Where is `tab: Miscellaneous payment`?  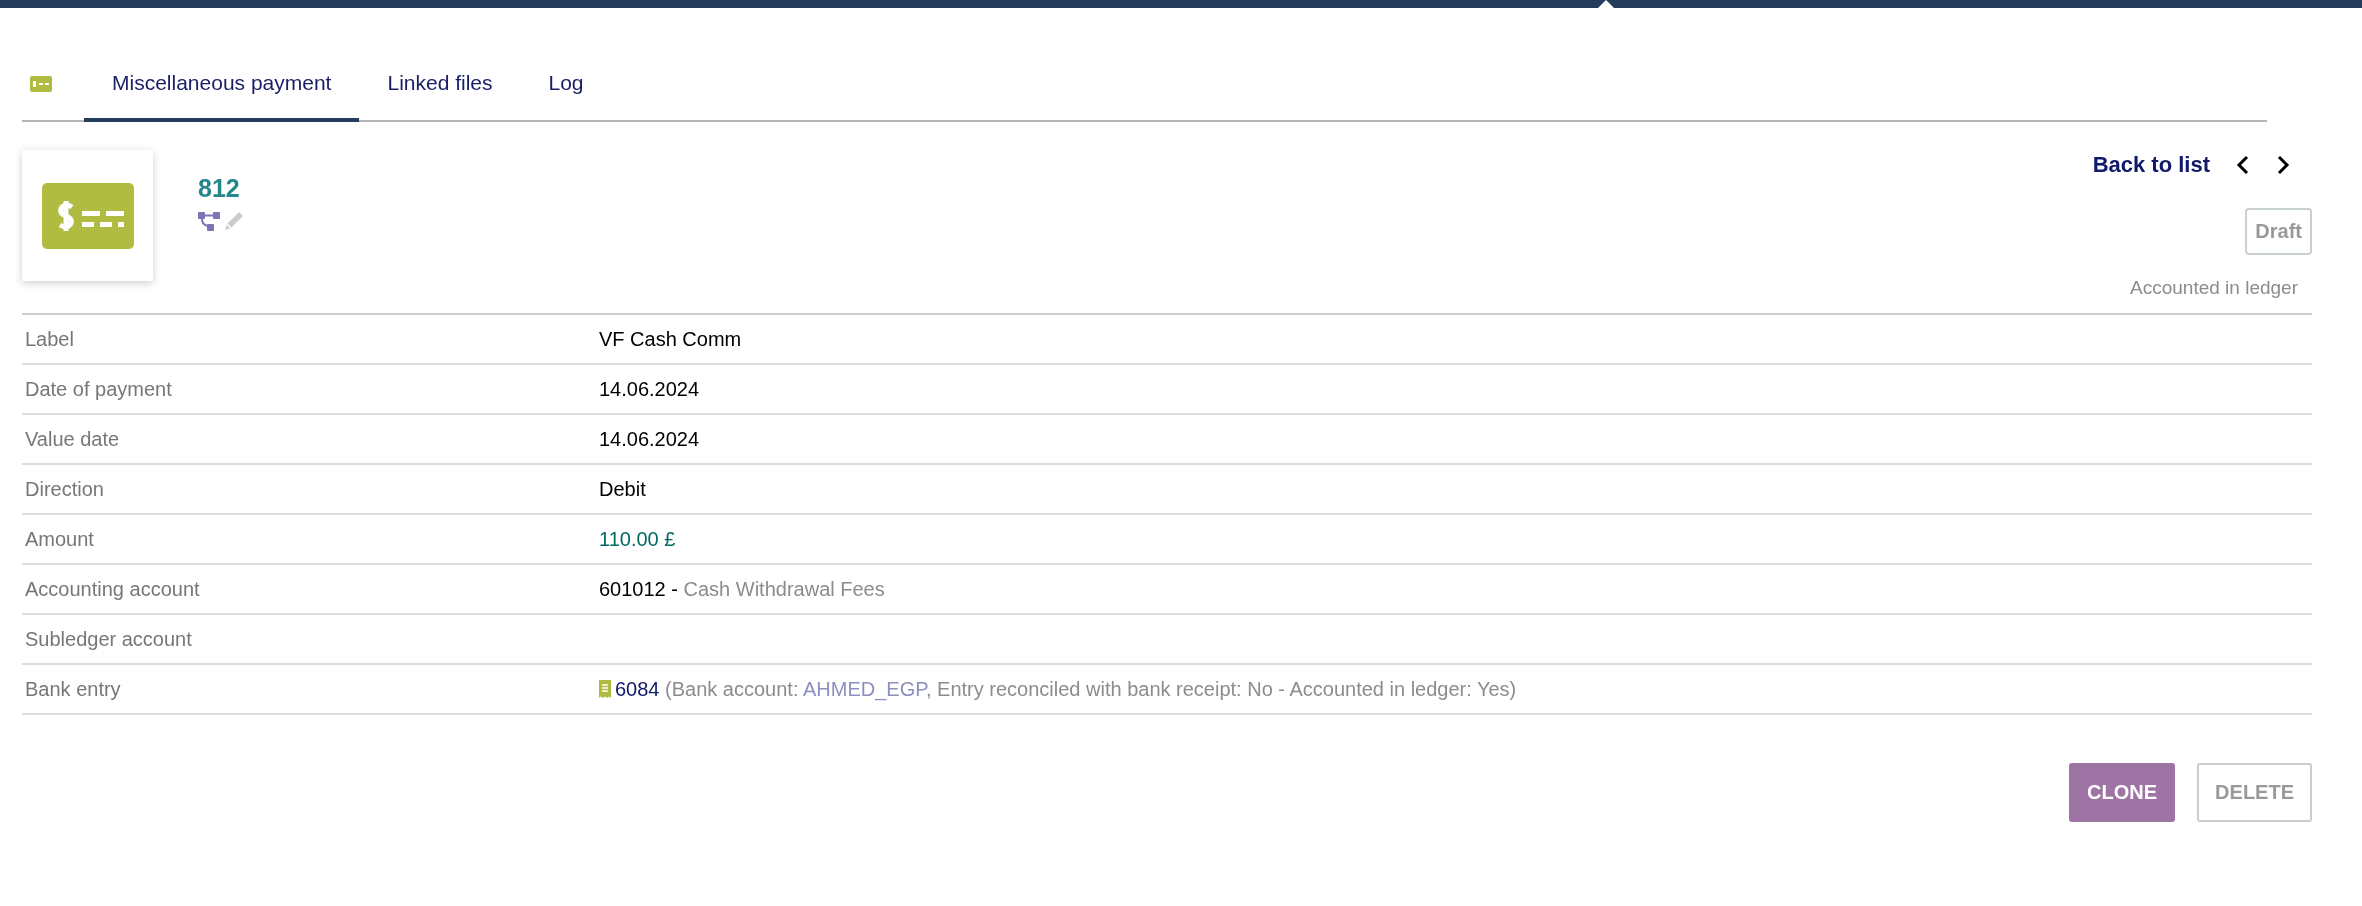
tab: Miscellaneous payment is located at coordinates (222, 92).